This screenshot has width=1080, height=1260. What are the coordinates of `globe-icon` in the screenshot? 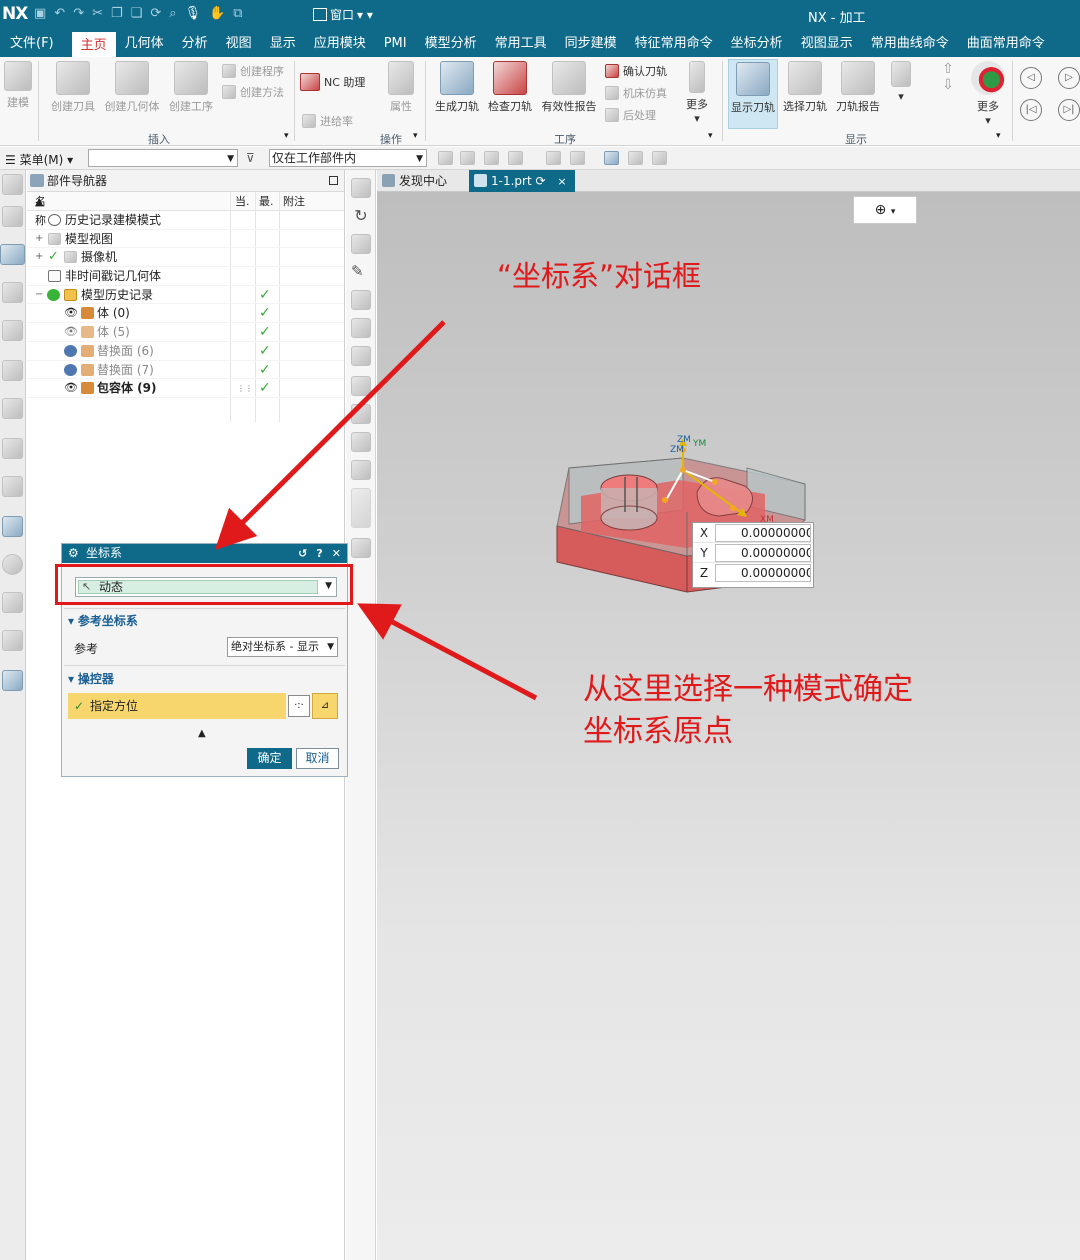 It's located at (12, 526).